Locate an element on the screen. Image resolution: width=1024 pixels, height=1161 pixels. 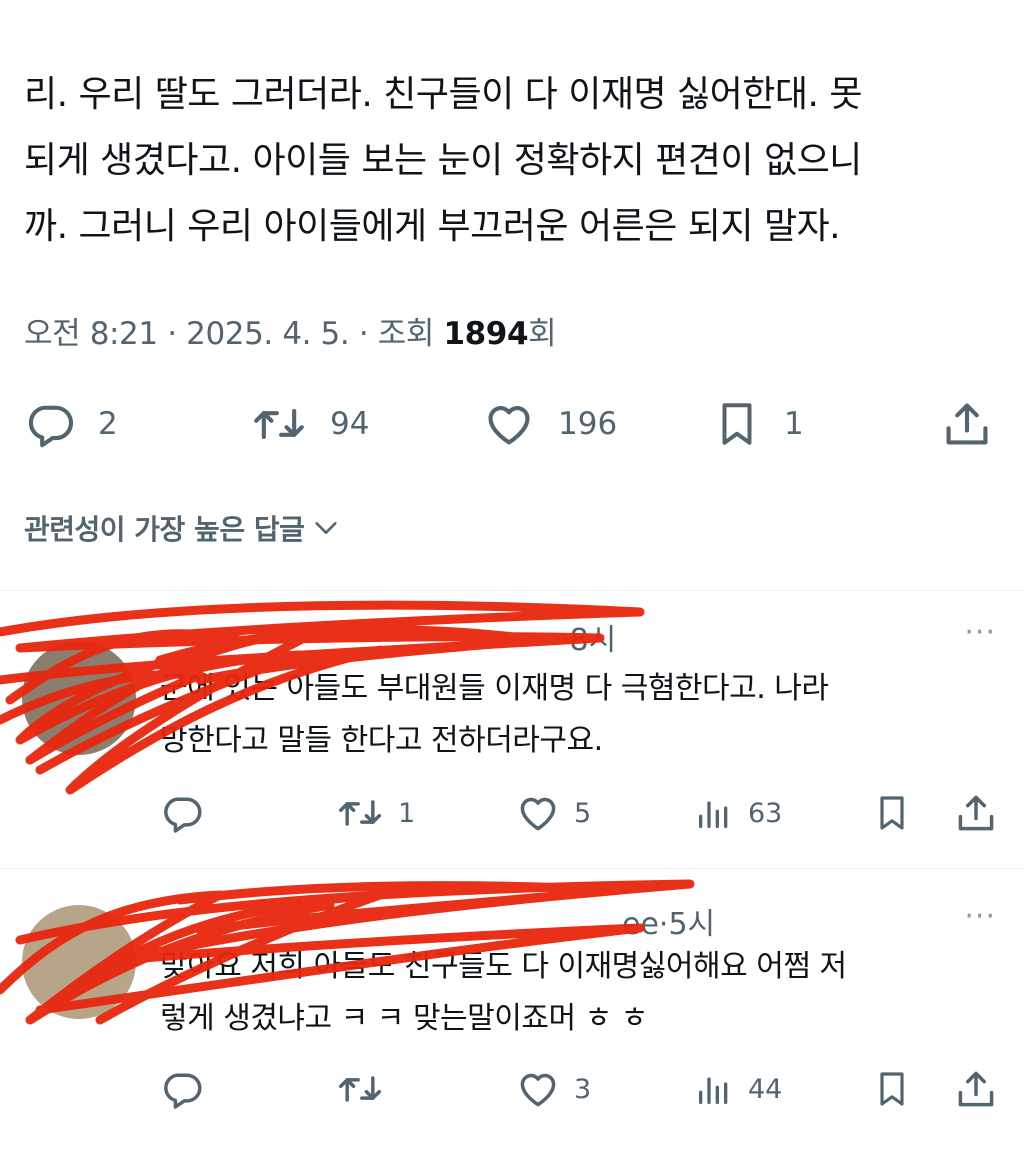
reply-button: 2 is located at coordinates (71, 424).